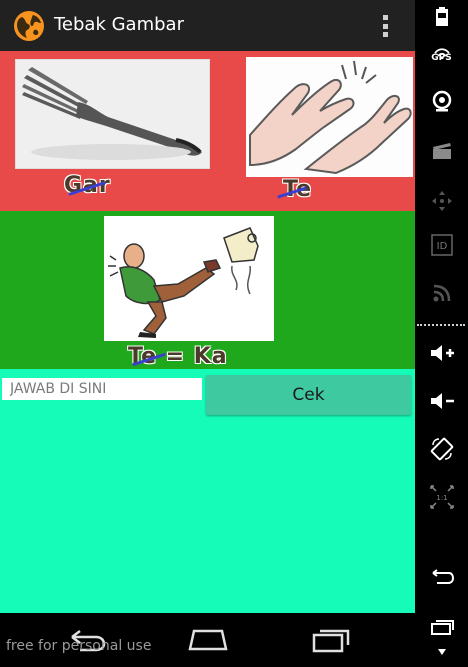 This screenshot has width=468, height=667. I want to click on svg-text: 1:1, so click(441, 498).